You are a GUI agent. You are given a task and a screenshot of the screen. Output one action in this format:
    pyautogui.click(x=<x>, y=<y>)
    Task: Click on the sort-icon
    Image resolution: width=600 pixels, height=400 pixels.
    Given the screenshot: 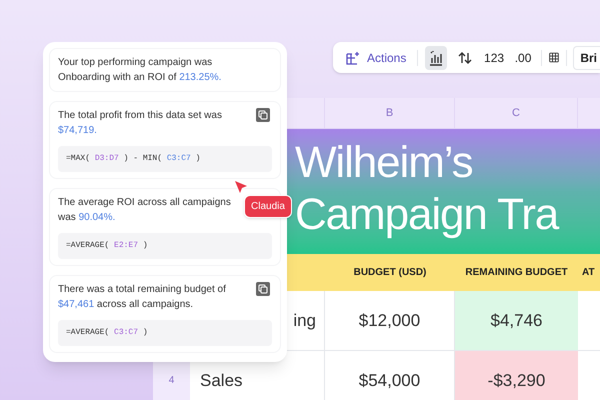 What is the action you would take?
    pyautogui.click(x=465, y=58)
    